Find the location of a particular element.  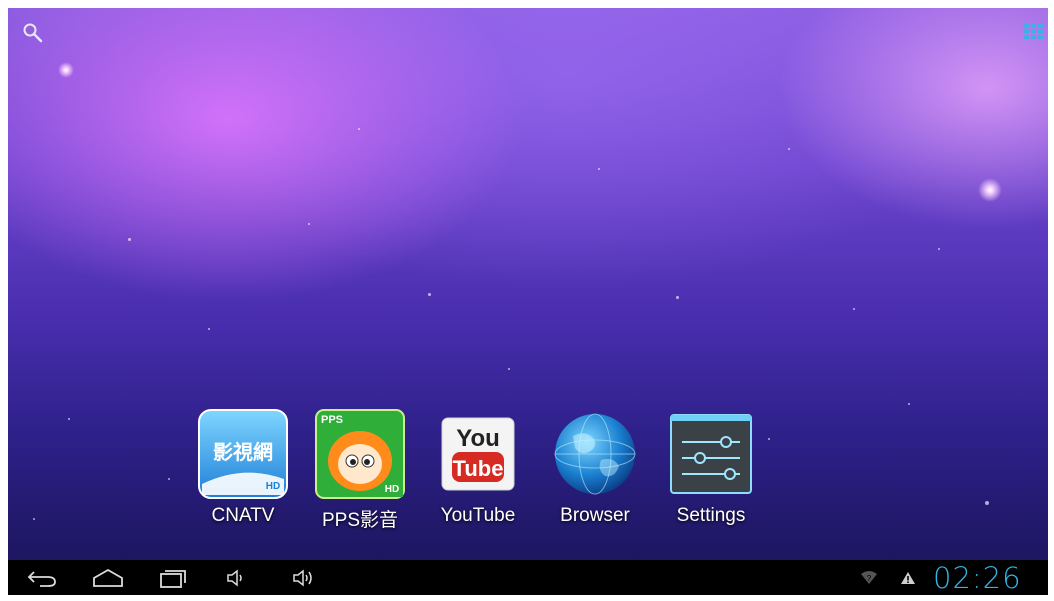

app-label: PPS影音 is located at coordinates (360, 520).